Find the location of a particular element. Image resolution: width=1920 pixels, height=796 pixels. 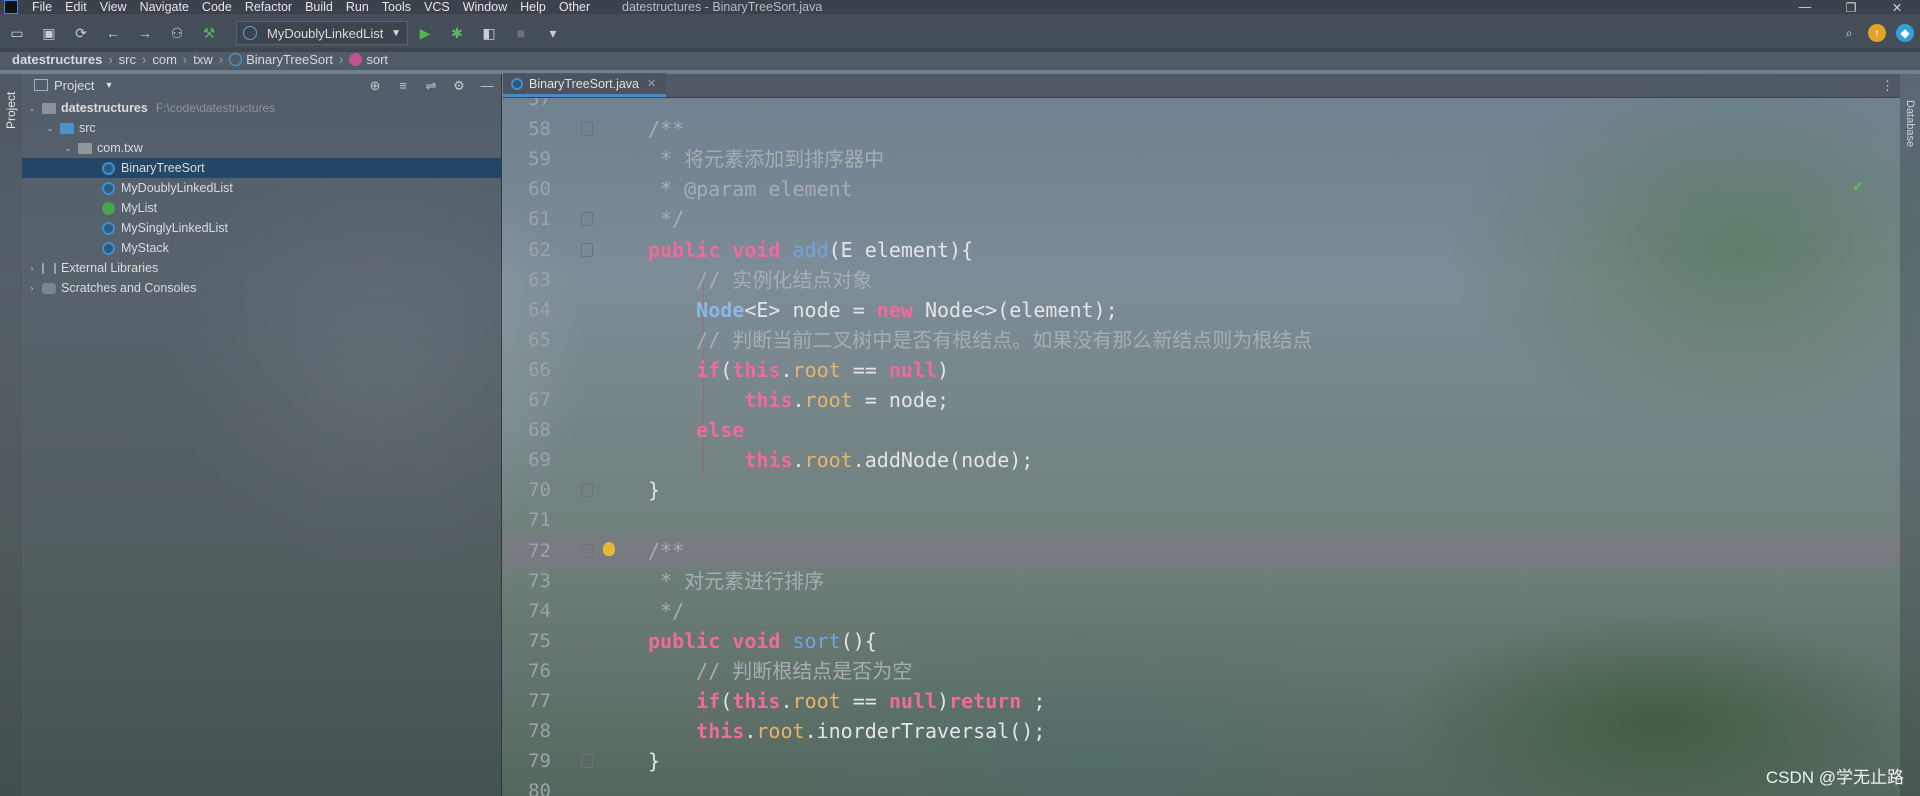

gear-icon: ⚙ is located at coordinates (459, 86).